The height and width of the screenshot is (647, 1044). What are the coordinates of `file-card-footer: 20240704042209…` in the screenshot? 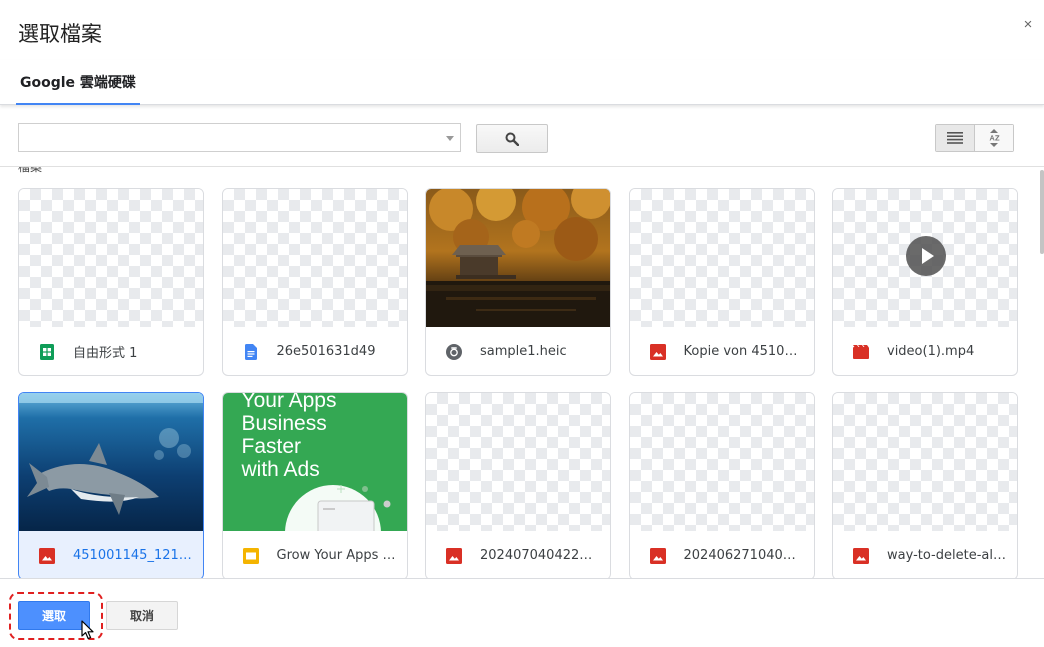 It's located at (518, 554).